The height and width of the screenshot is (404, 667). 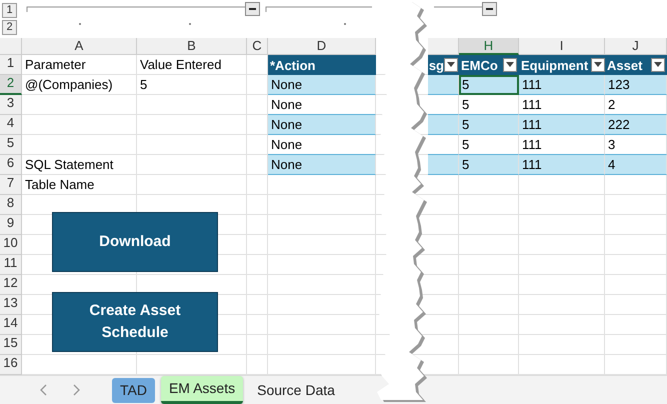 I want to click on column-label: Asset, so click(x=624, y=65).